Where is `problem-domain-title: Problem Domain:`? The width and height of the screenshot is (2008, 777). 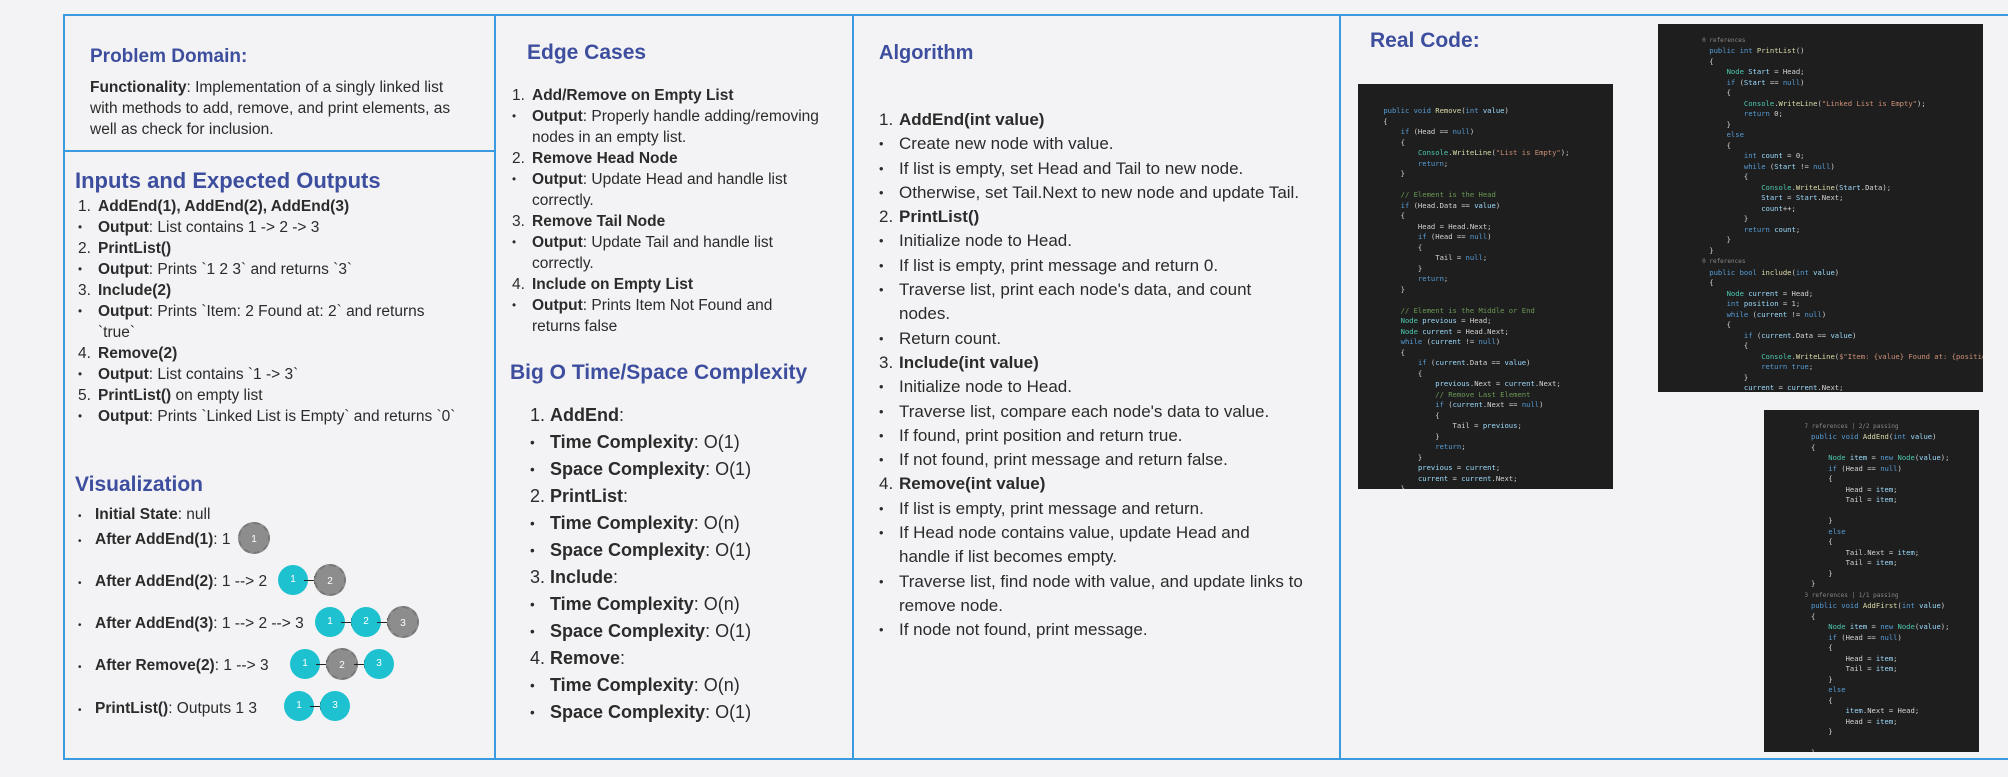 problem-domain-title: Problem Domain: is located at coordinates (169, 56).